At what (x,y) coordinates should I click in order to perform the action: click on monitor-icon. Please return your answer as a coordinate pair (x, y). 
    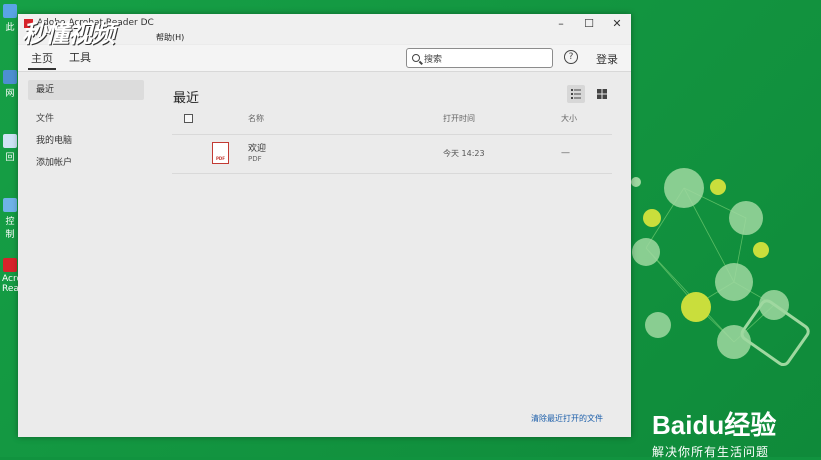
    Looking at the image, I should click on (10, 11).